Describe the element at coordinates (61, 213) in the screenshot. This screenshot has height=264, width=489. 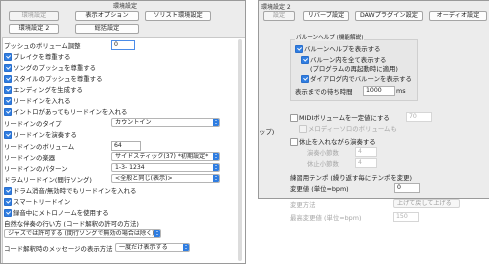
I see `metronome-recording-label: 録音中にメトロノームを使用する` at that location.